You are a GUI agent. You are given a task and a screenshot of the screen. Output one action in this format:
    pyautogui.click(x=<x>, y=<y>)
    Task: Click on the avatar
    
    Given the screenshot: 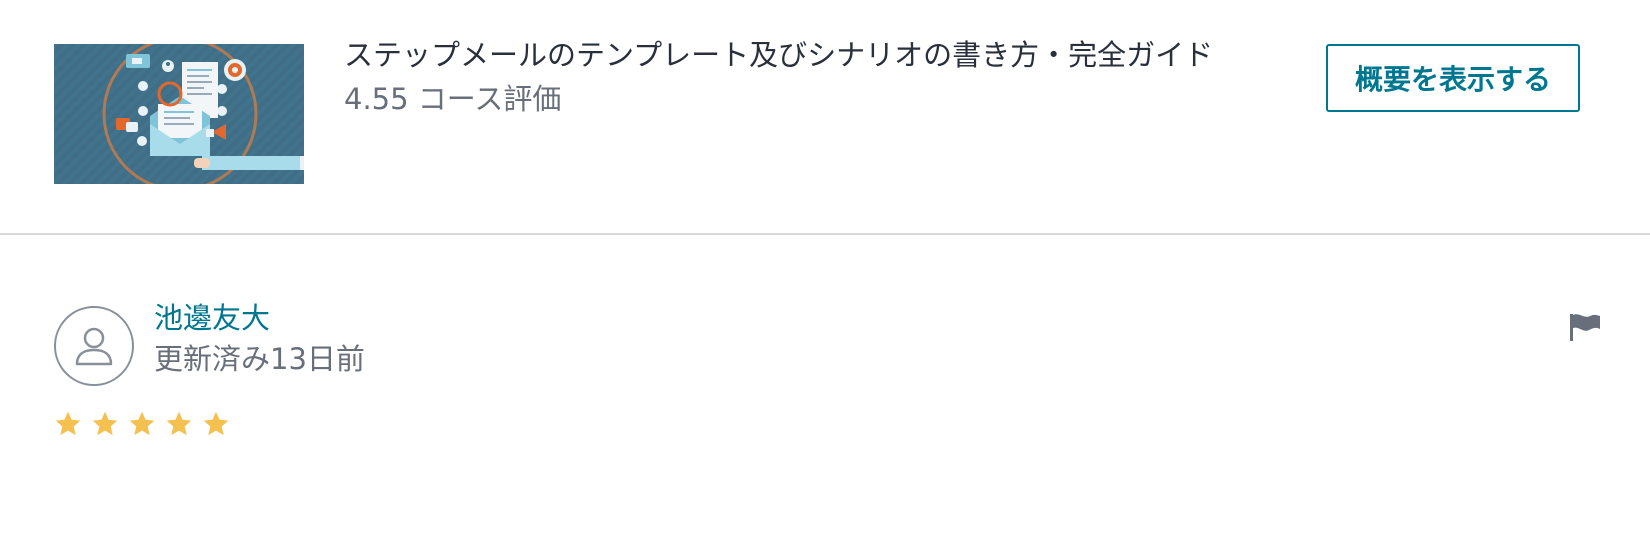 What is the action you would take?
    pyautogui.click(x=94, y=346)
    